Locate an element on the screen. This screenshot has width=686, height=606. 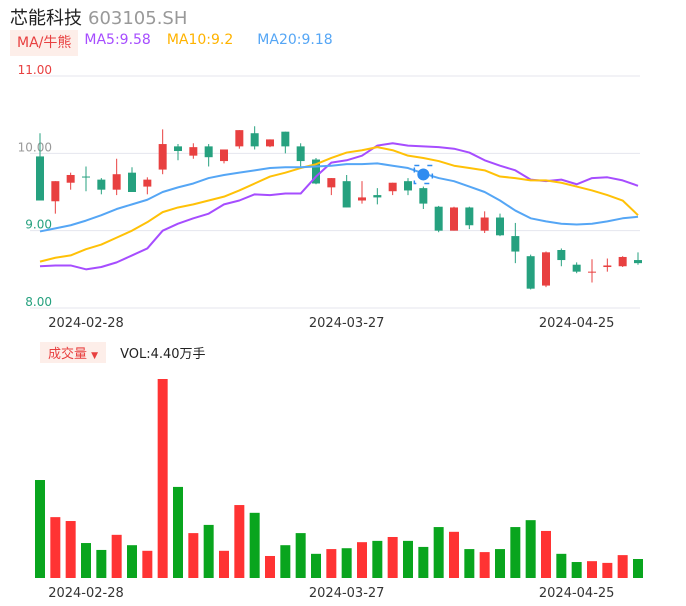
volume-x-tick-label: 2024-04-25 is located at coordinates (577, 593).